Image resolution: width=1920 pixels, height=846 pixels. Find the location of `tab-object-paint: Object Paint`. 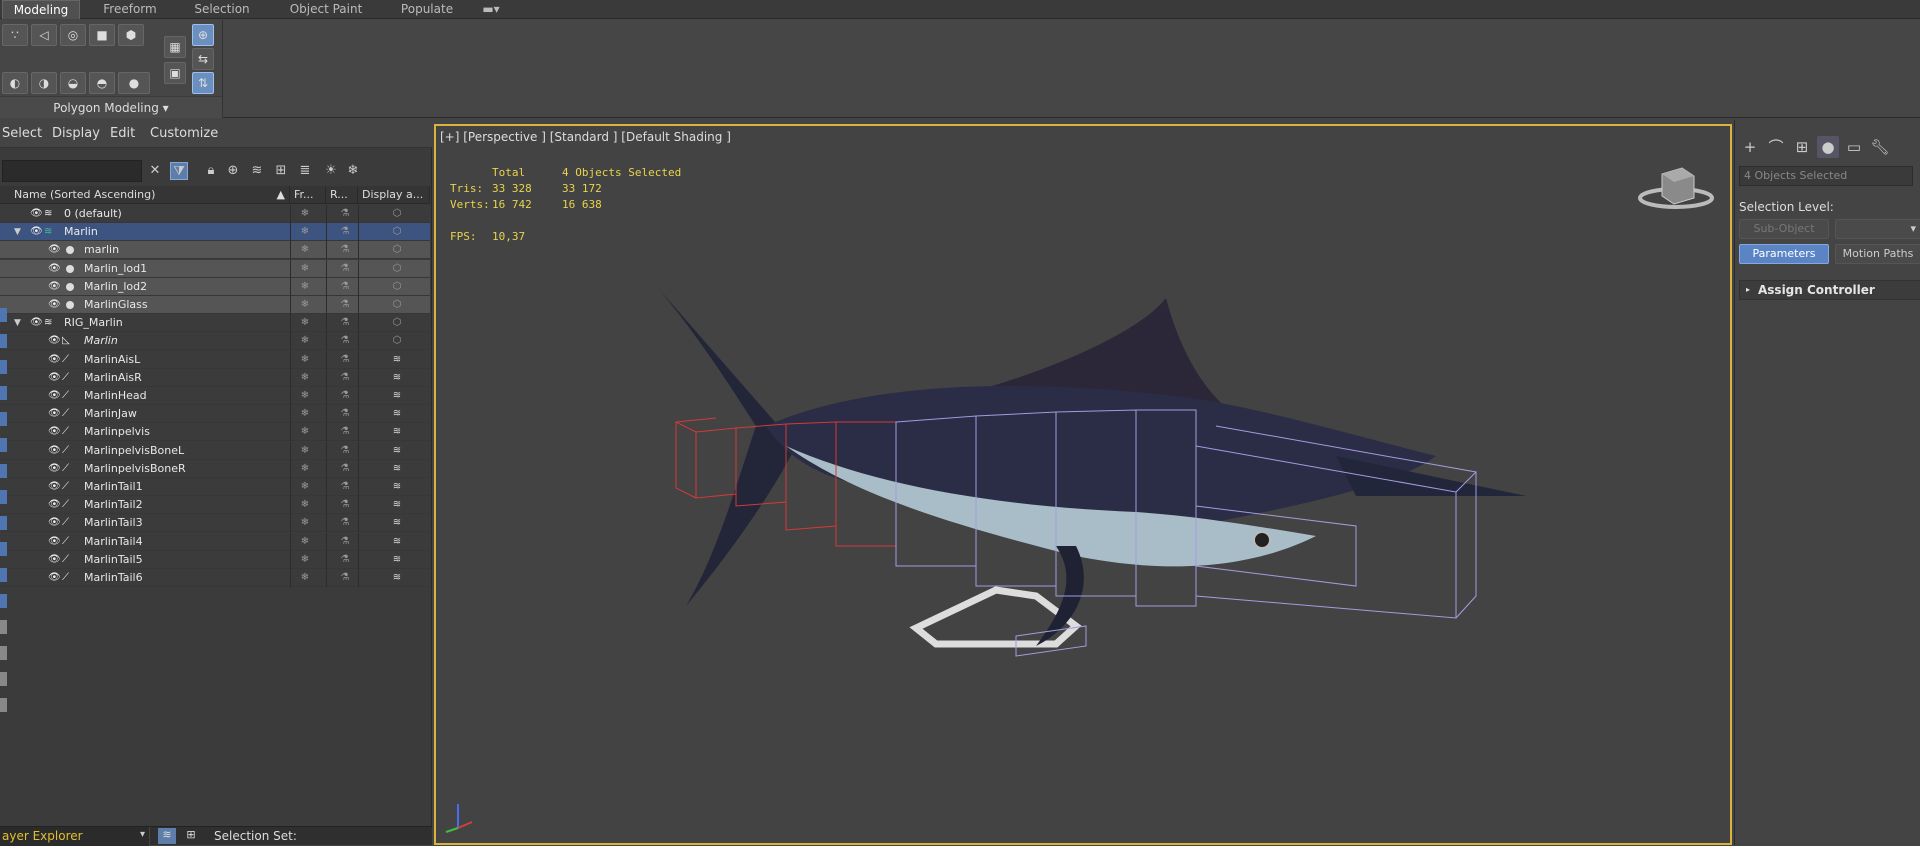

tab-object-paint: Object Paint is located at coordinates (326, 9).